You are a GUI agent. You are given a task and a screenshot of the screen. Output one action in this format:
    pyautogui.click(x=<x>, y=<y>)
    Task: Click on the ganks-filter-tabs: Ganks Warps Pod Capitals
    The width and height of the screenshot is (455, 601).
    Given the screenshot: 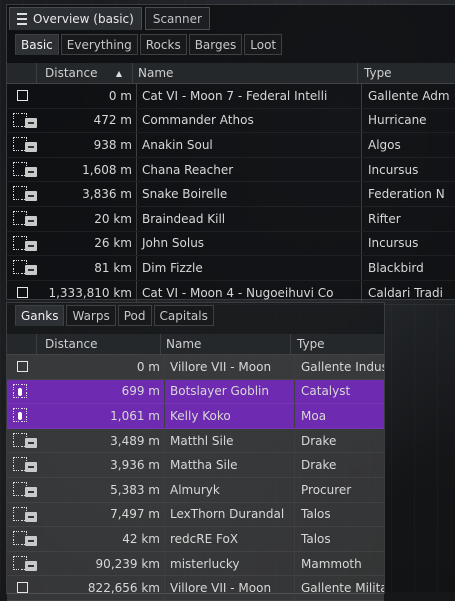 What is the action you would take?
    pyautogui.click(x=114, y=315)
    